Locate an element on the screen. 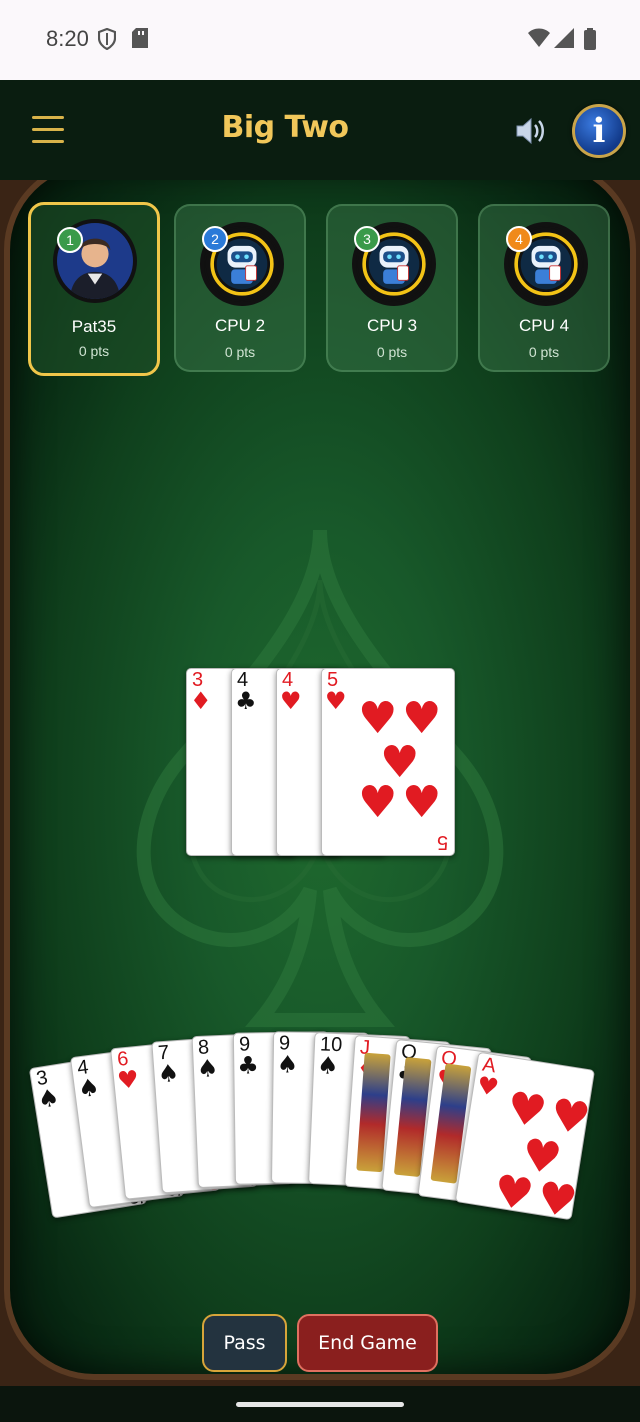 The image size is (640, 1422). page-title: Big Two is located at coordinates (285, 127).